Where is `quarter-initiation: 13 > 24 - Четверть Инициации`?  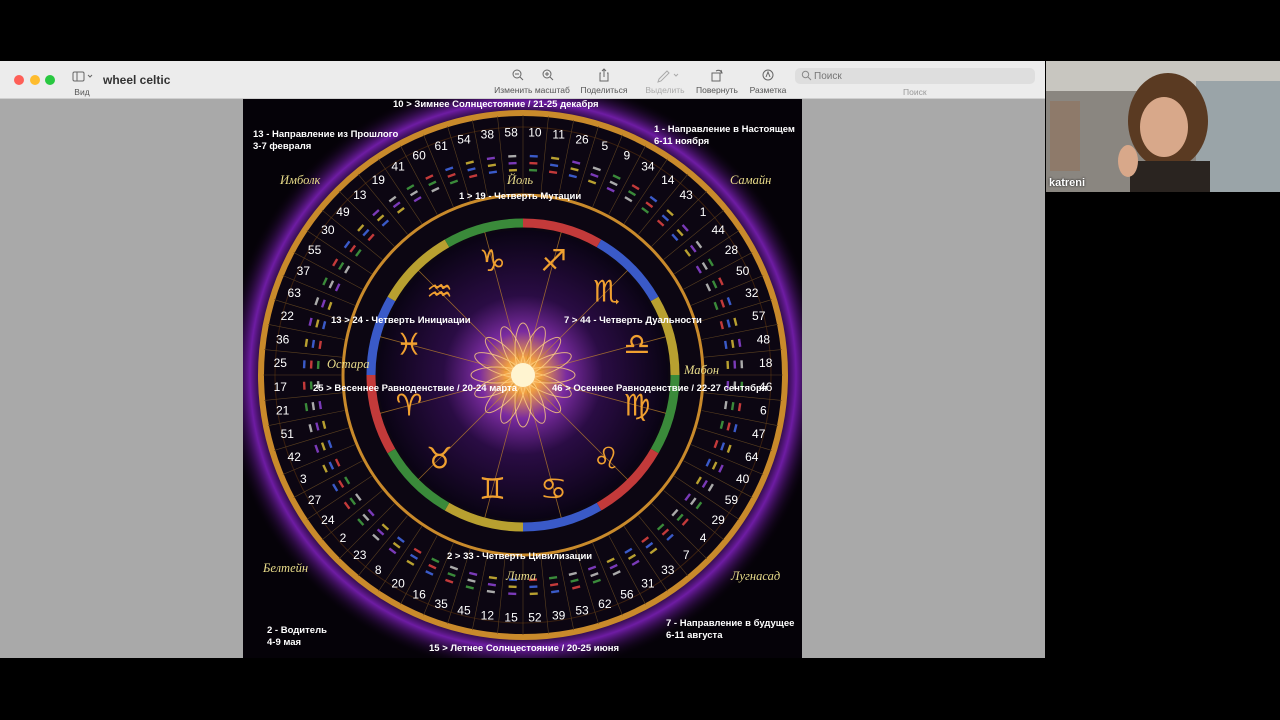
quarter-initiation: 13 > 24 - Четверть Инициации is located at coordinates (401, 320).